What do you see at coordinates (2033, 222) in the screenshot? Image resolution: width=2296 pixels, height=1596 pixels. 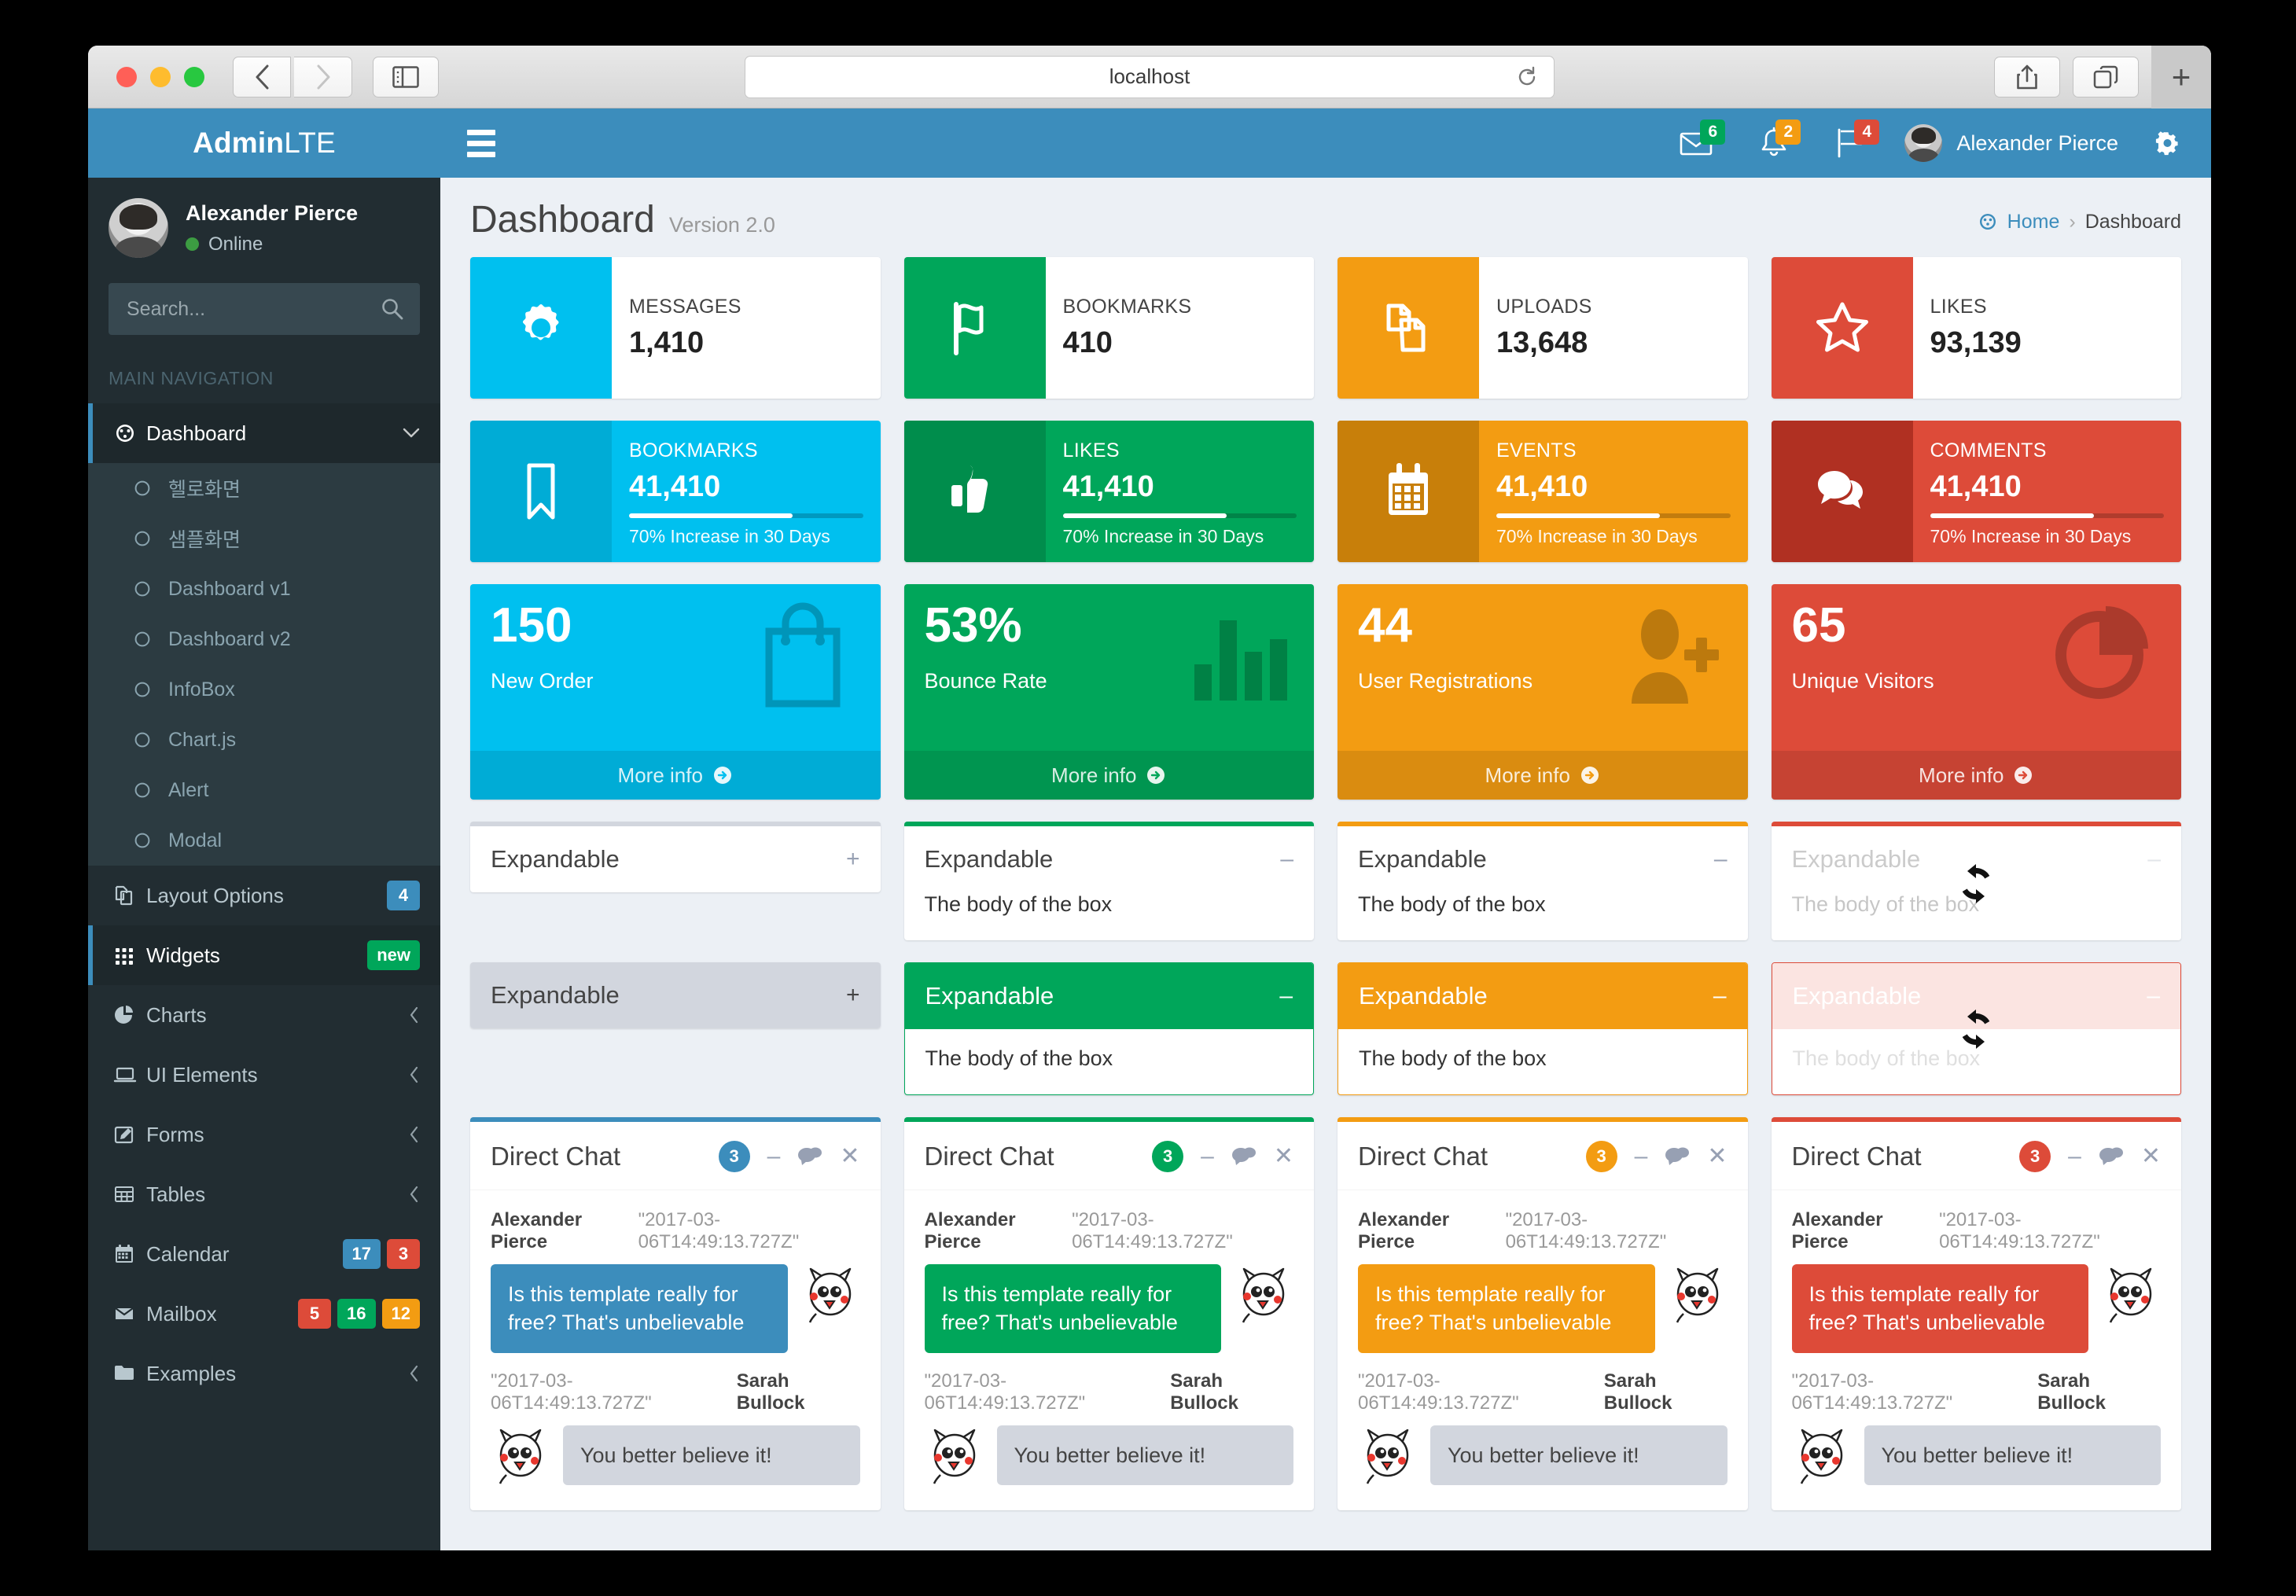 I see `breadcrumb-item-home: Home` at bounding box center [2033, 222].